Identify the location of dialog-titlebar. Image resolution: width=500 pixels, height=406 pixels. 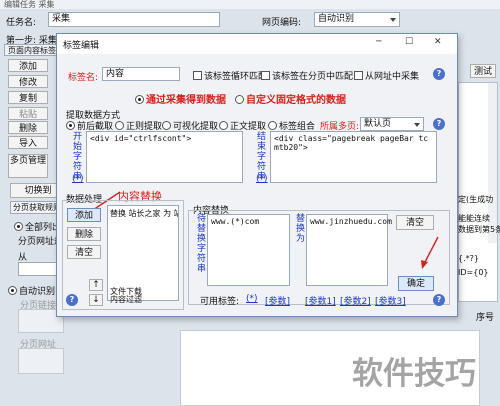
(257, 44).